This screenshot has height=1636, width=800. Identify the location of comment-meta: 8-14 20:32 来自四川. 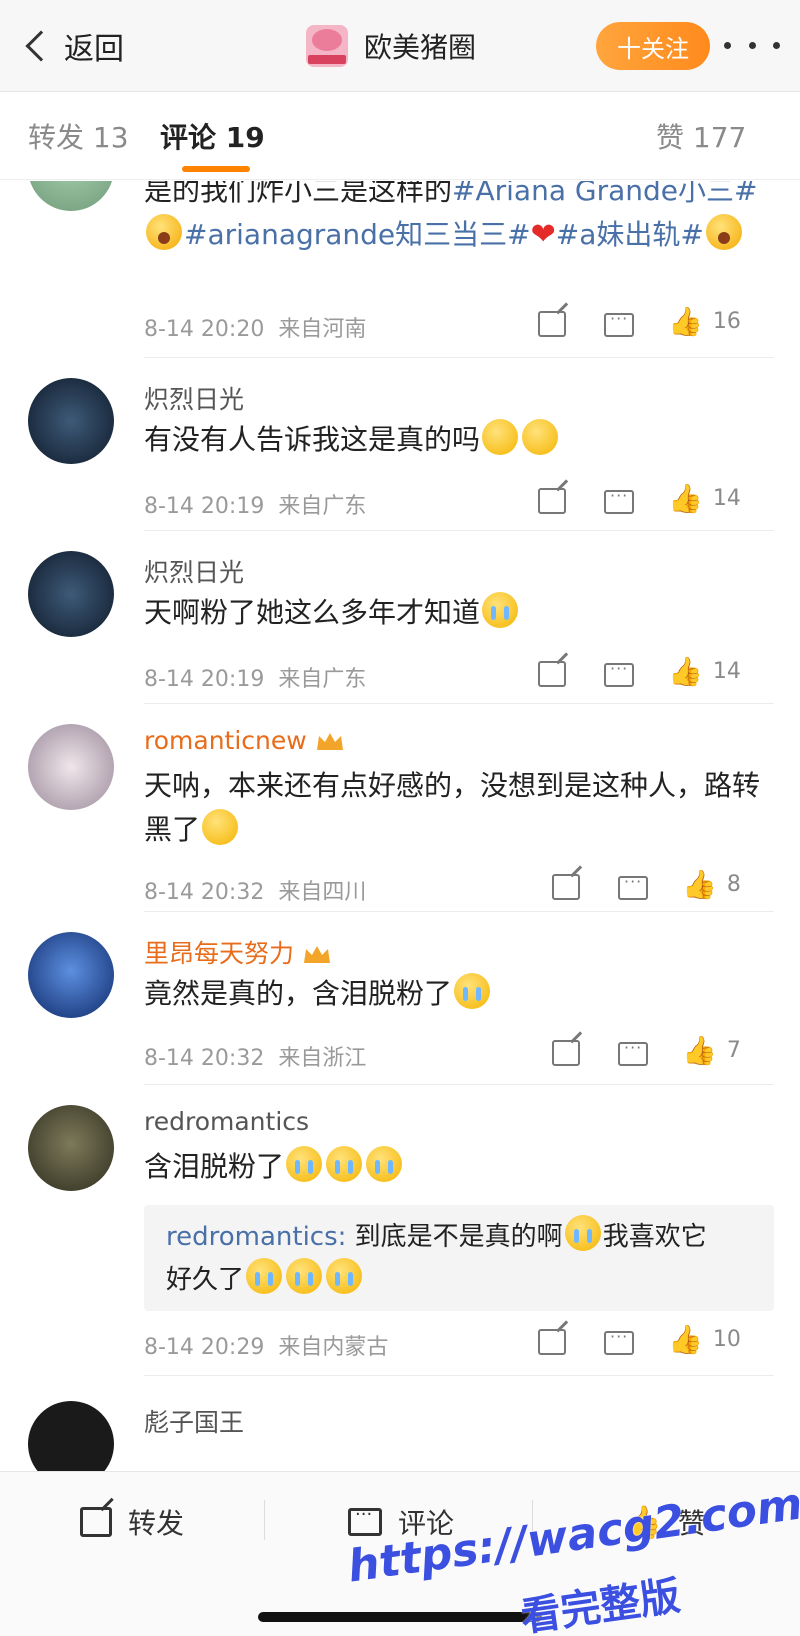
(255, 890).